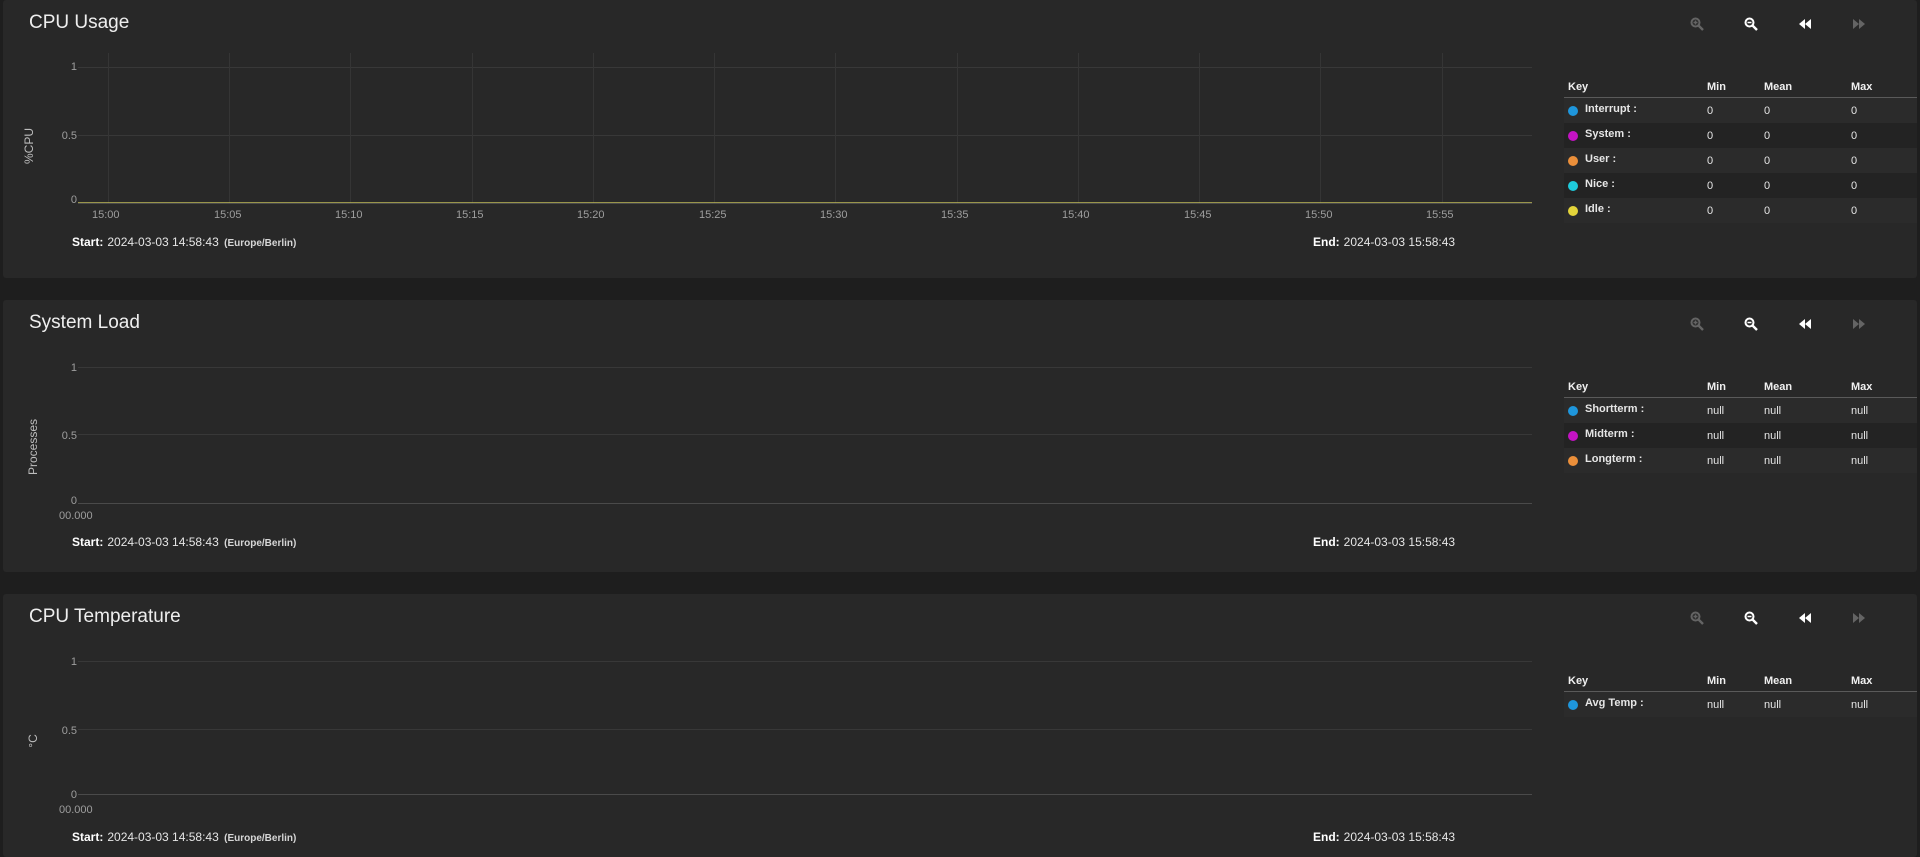 Image resolution: width=1920 pixels, height=857 pixels. I want to click on legend-key: Avg Temp :, so click(1614, 703).